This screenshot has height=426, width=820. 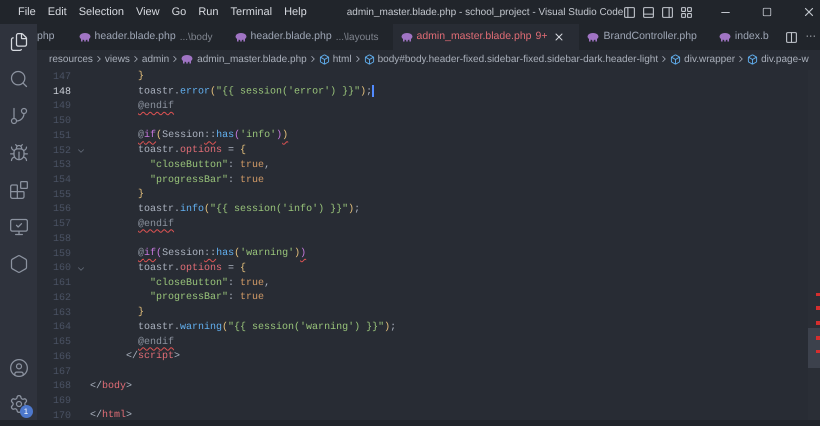 What do you see at coordinates (295, 12) in the screenshot?
I see `menu-item: Help` at bounding box center [295, 12].